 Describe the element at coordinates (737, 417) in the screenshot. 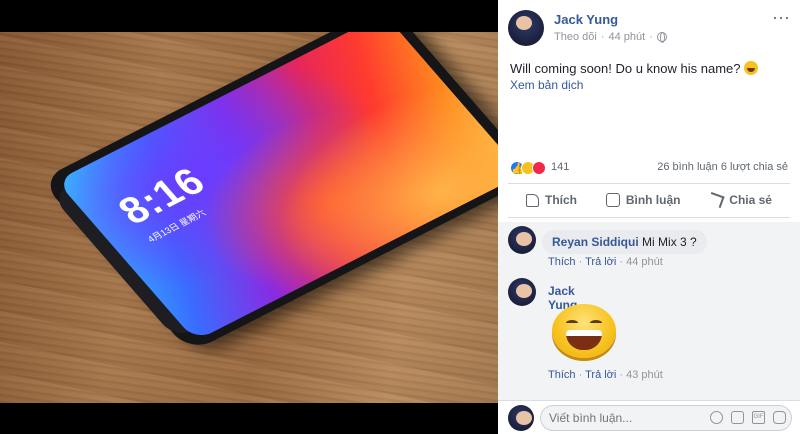

I see `camera-icon` at that location.